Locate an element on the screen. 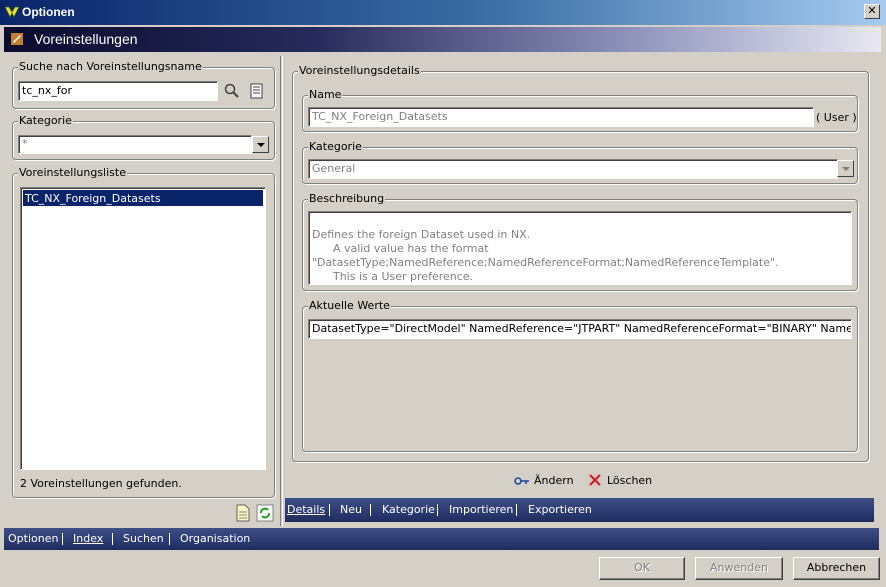 Image resolution: width=886 pixels, height=587 pixels. delete-x-icon is located at coordinates (595, 480).